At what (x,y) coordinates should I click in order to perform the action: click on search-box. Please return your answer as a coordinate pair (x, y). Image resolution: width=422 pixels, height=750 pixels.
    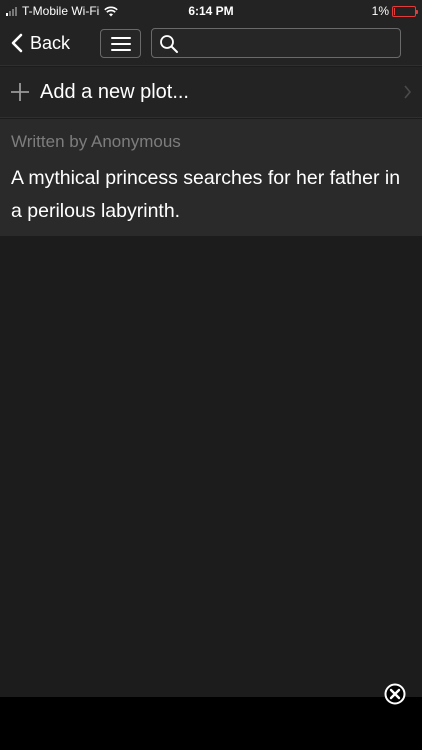
    Looking at the image, I should click on (276, 43).